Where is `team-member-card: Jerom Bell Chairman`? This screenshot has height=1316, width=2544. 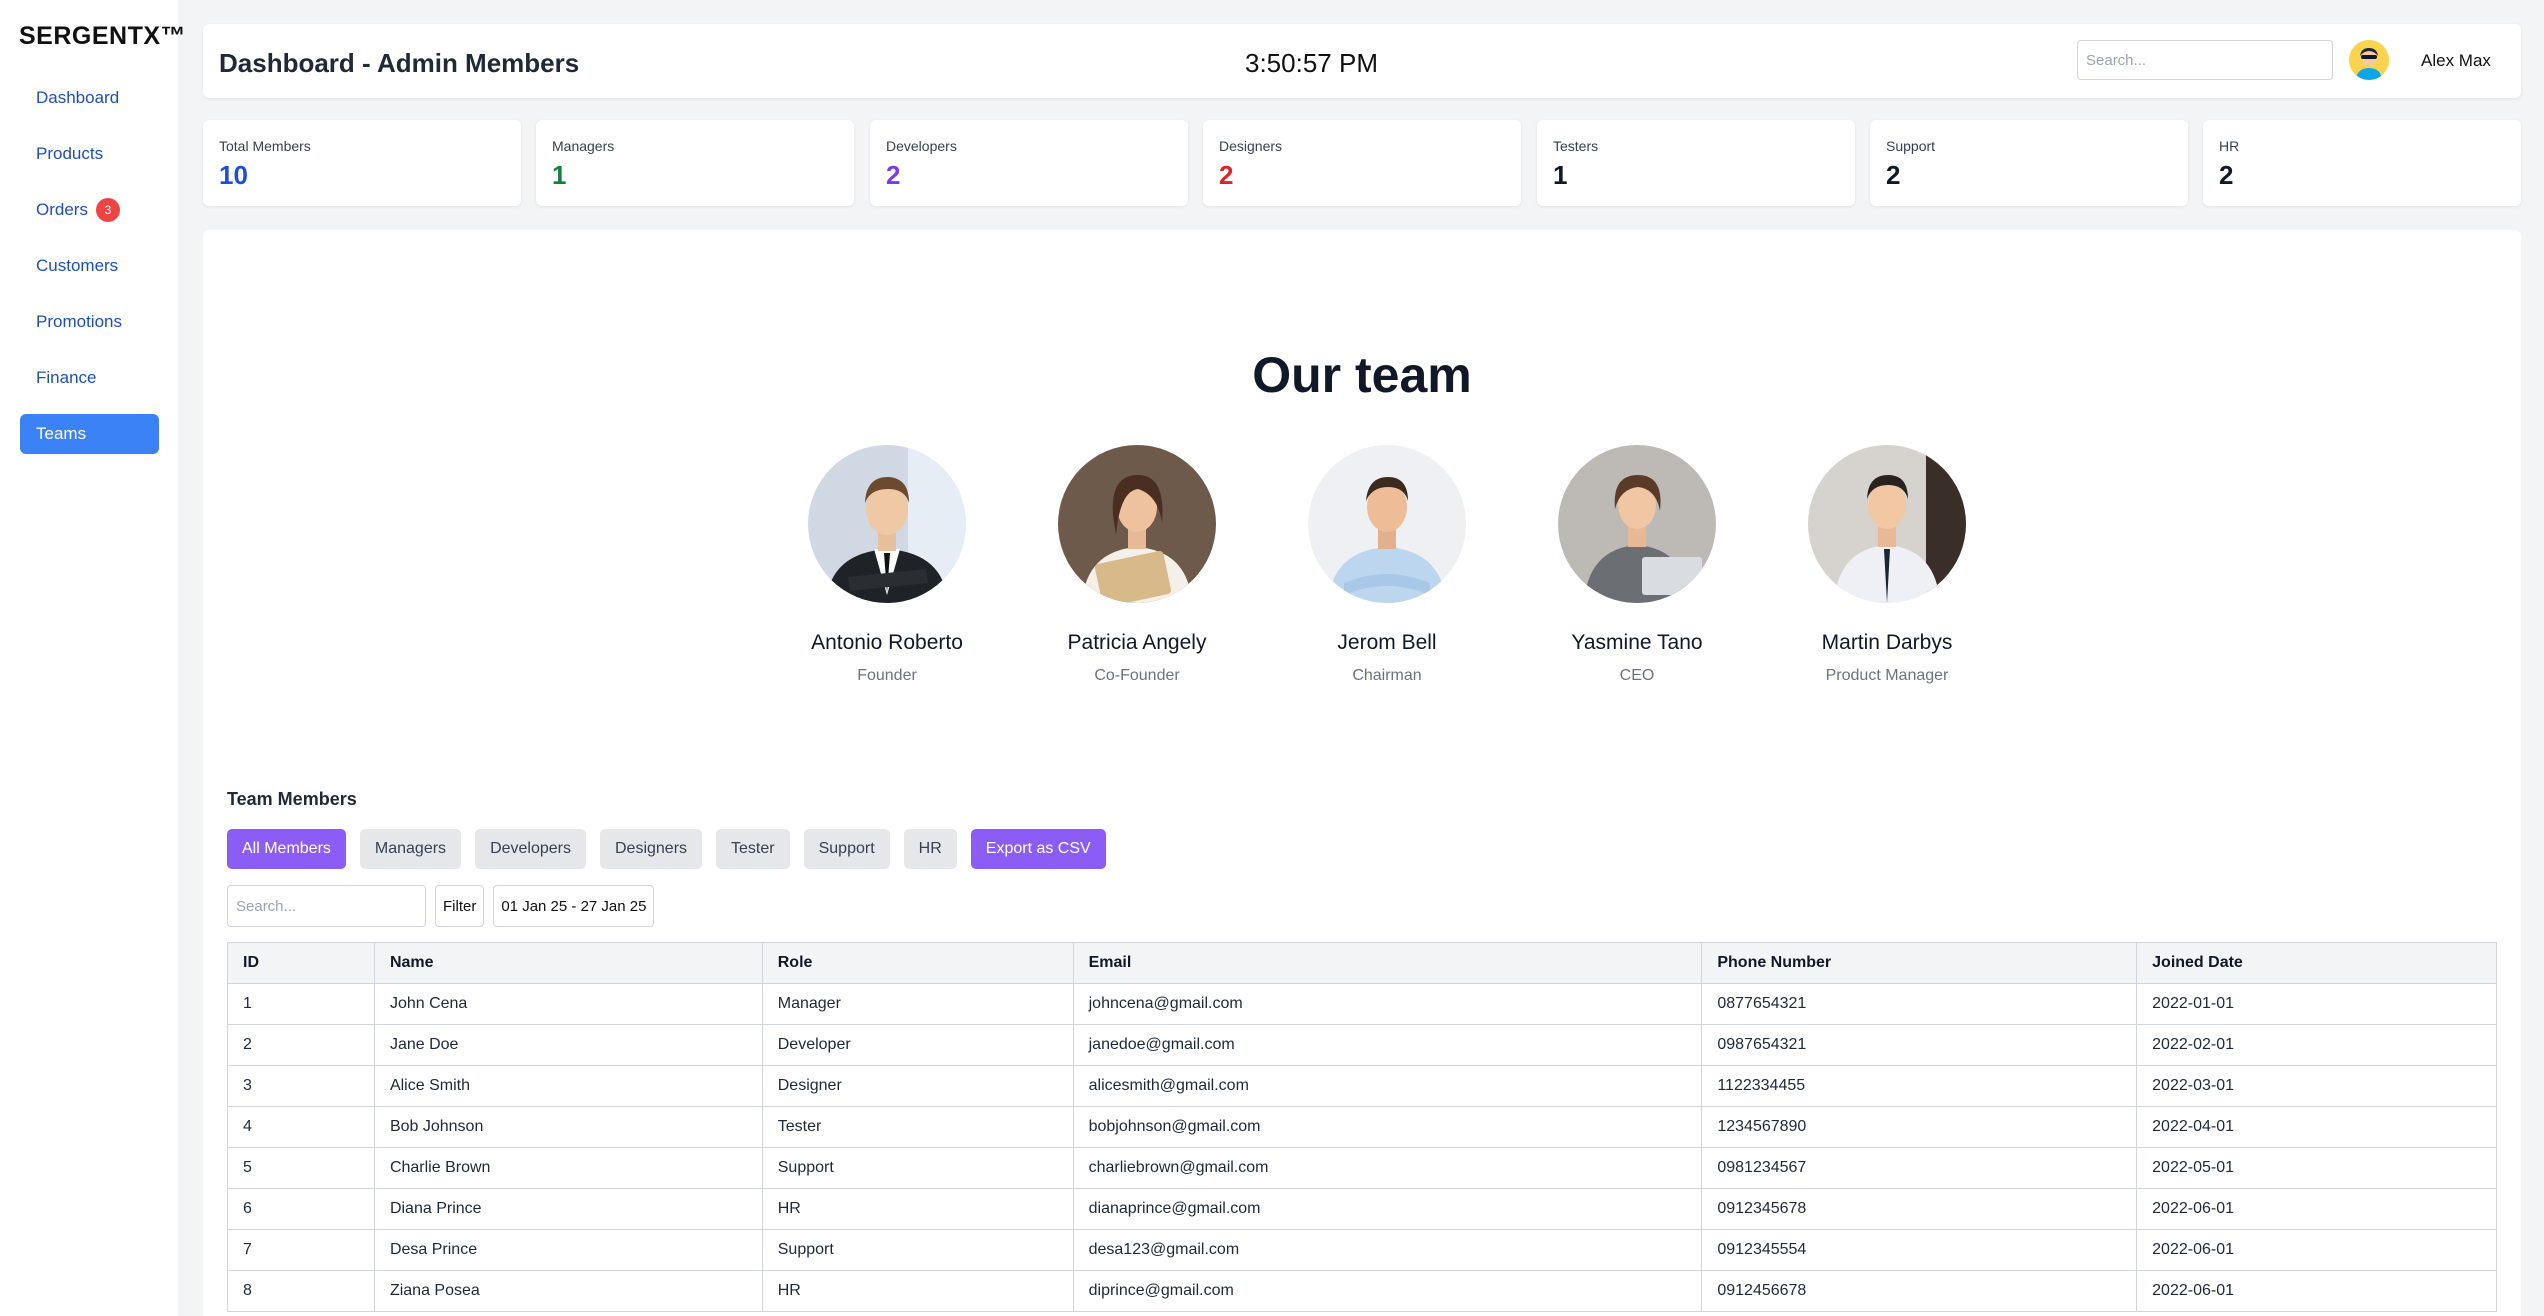 team-member-card: Jerom Bell Chairman is located at coordinates (1387, 565).